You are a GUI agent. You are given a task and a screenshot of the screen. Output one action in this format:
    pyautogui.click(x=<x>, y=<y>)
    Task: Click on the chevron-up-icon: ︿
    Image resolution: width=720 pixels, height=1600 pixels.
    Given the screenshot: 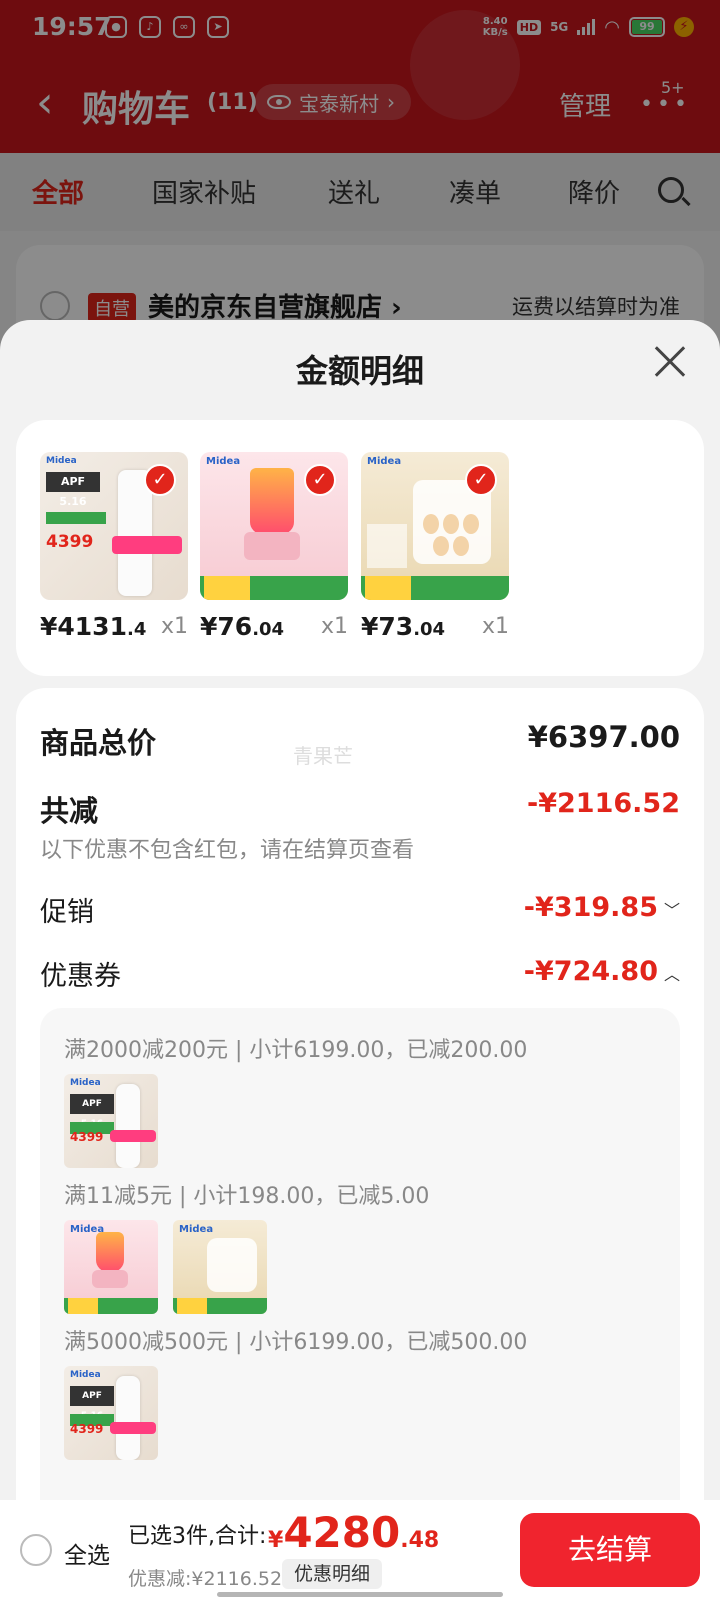 What is the action you would take?
    pyautogui.click(x=671, y=974)
    